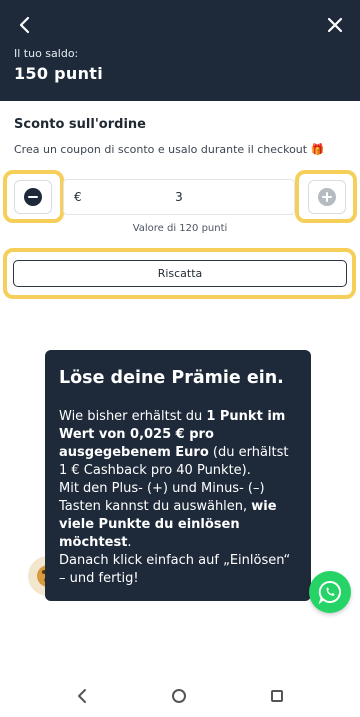 The height and width of the screenshot is (717, 360). I want to click on whatsapp-button, so click(330, 592).